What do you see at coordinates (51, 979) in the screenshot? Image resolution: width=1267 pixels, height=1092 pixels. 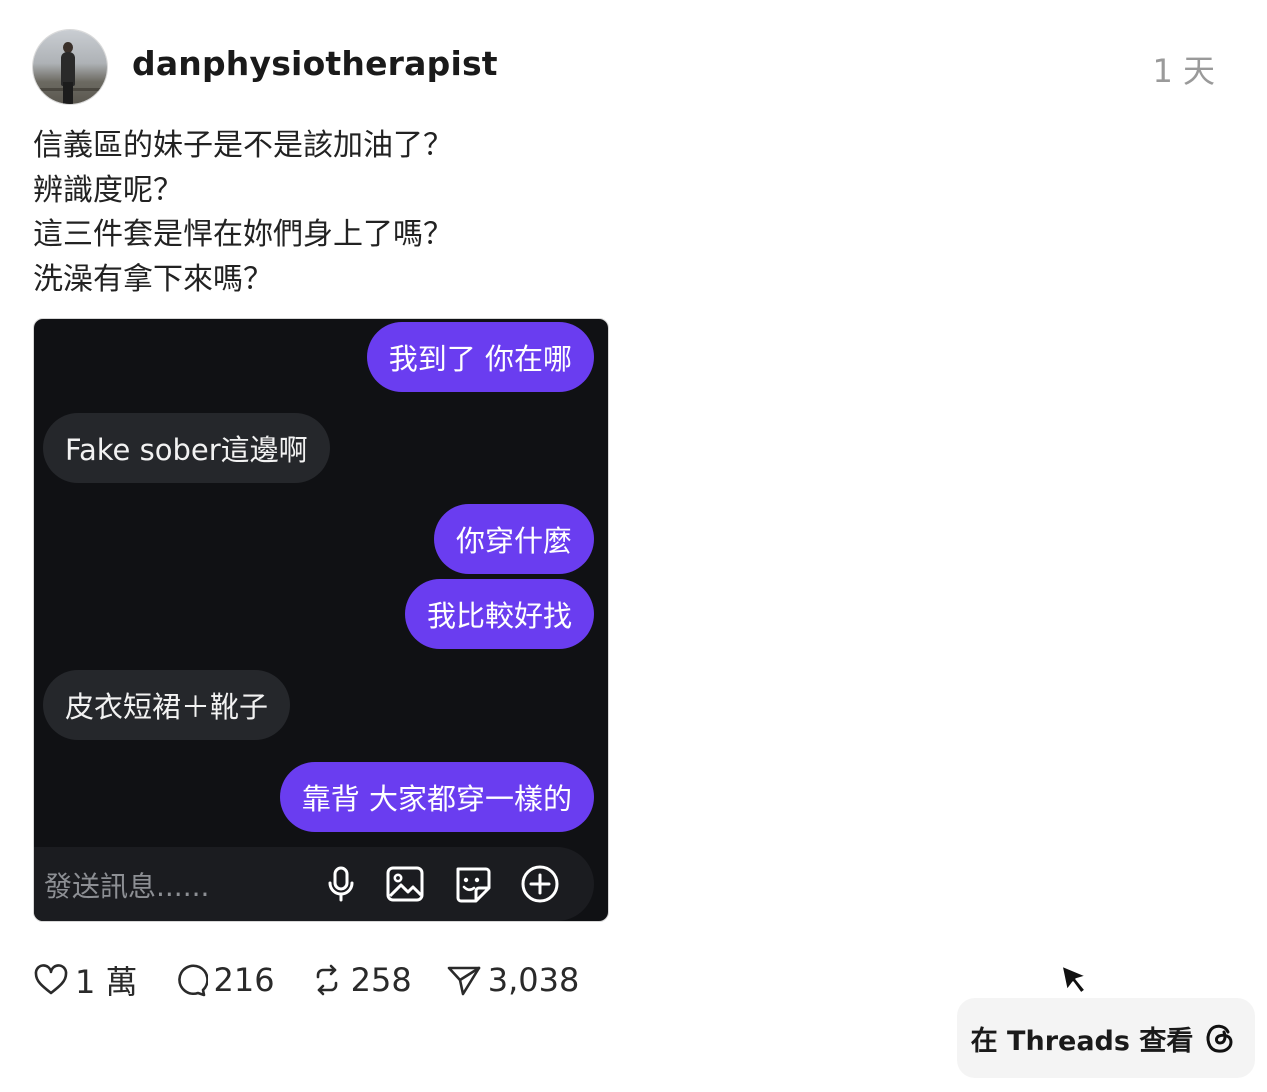 I see `heart-icon` at bounding box center [51, 979].